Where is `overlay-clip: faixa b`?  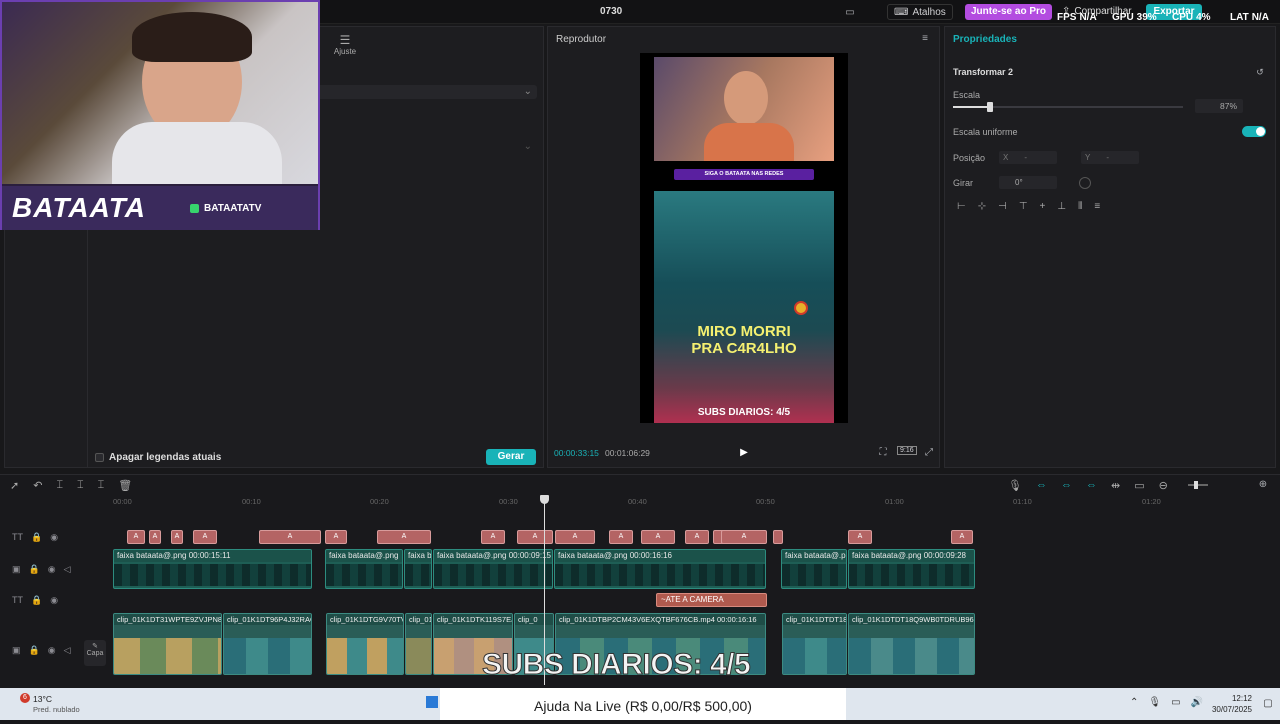 overlay-clip: faixa b is located at coordinates (418, 569).